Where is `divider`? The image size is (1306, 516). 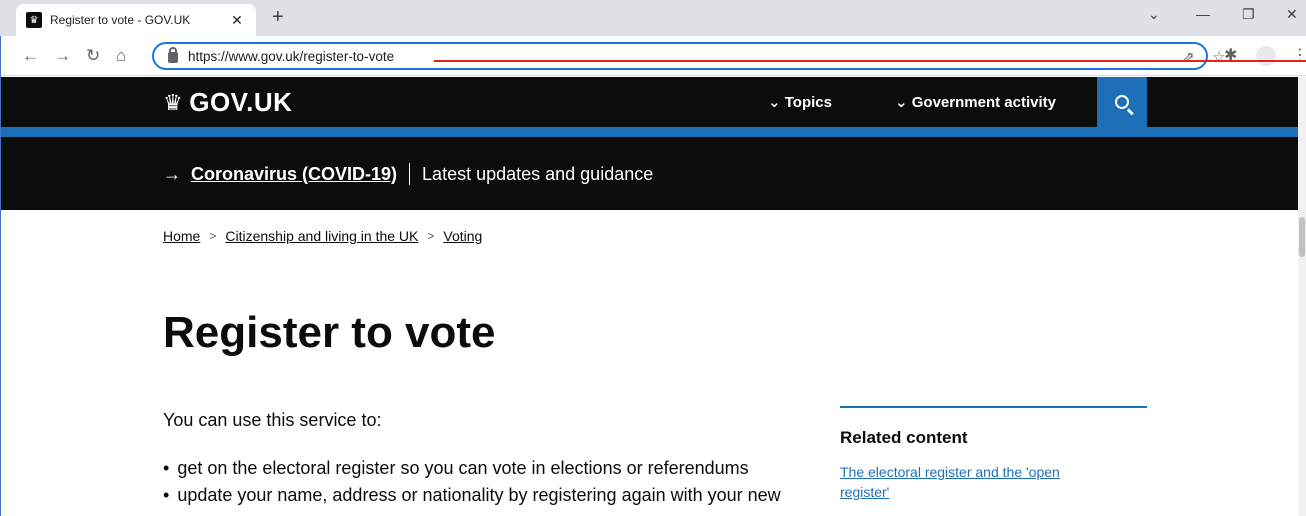
divider is located at coordinates (410, 174).